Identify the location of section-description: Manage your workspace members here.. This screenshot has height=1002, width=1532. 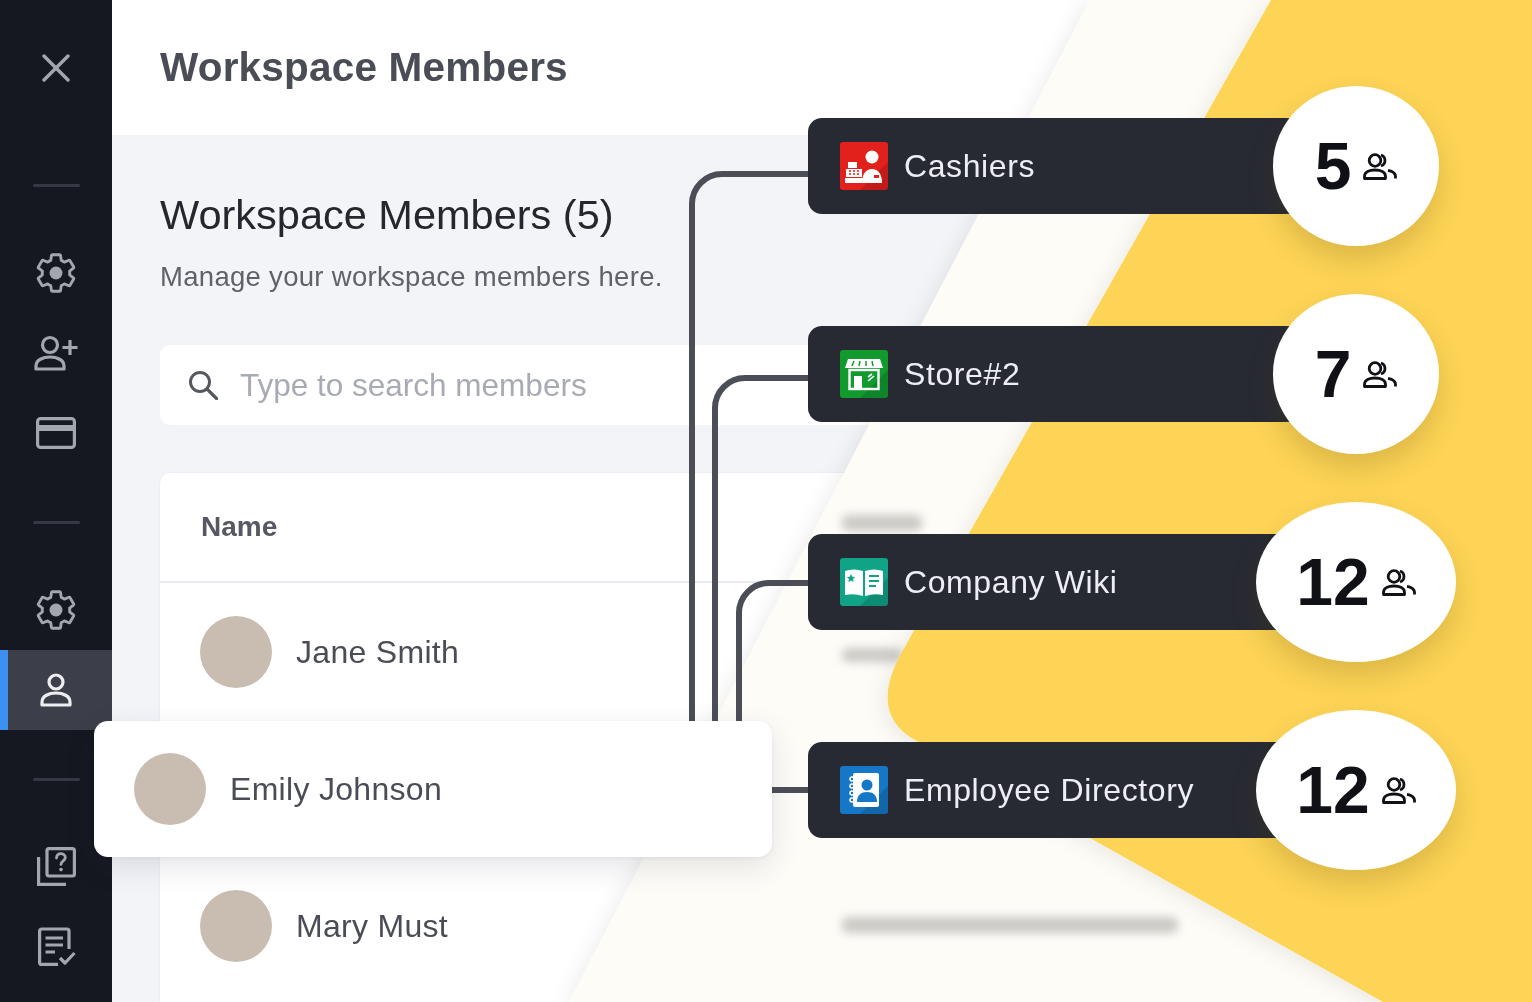
(411, 277).